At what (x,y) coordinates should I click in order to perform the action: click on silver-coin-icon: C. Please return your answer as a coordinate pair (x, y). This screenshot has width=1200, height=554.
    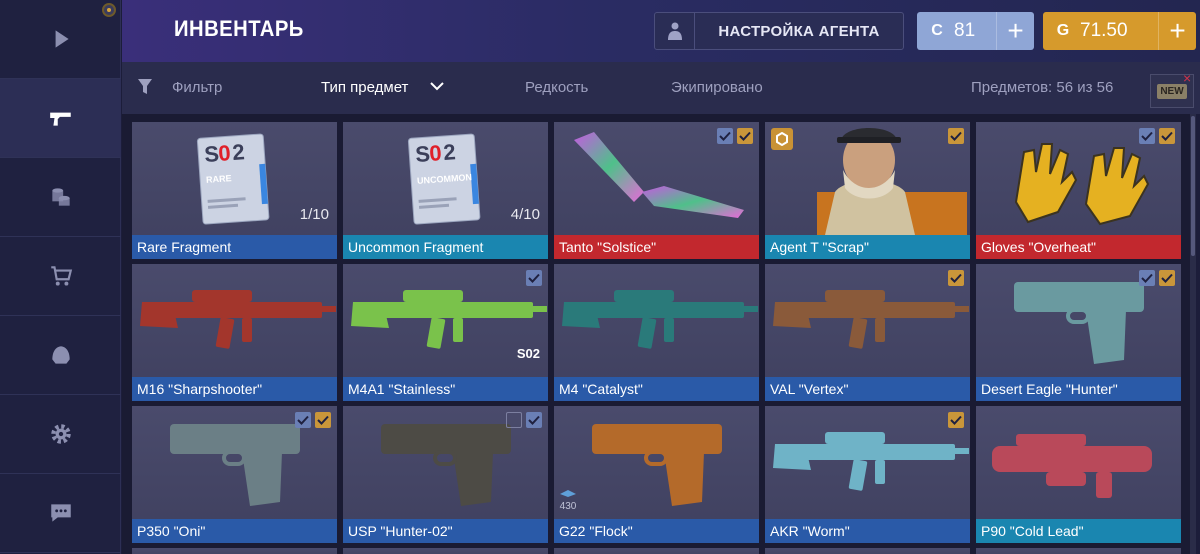
    Looking at the image, I should click on (937, 30).